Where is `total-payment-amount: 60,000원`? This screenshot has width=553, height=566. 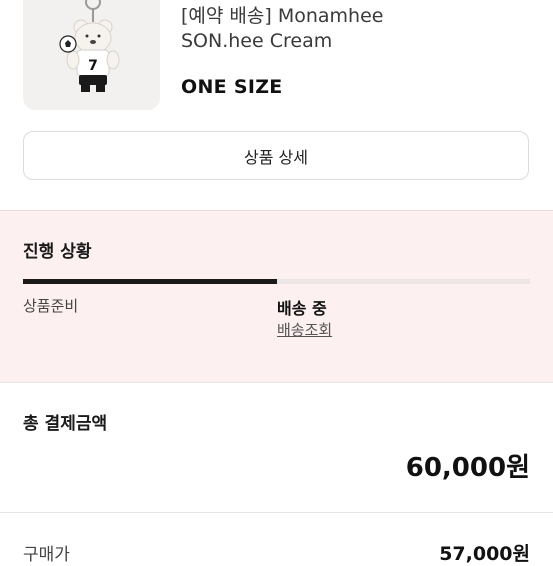
total-payment-amount: 60,000원 is located at coordinates (467, 468).